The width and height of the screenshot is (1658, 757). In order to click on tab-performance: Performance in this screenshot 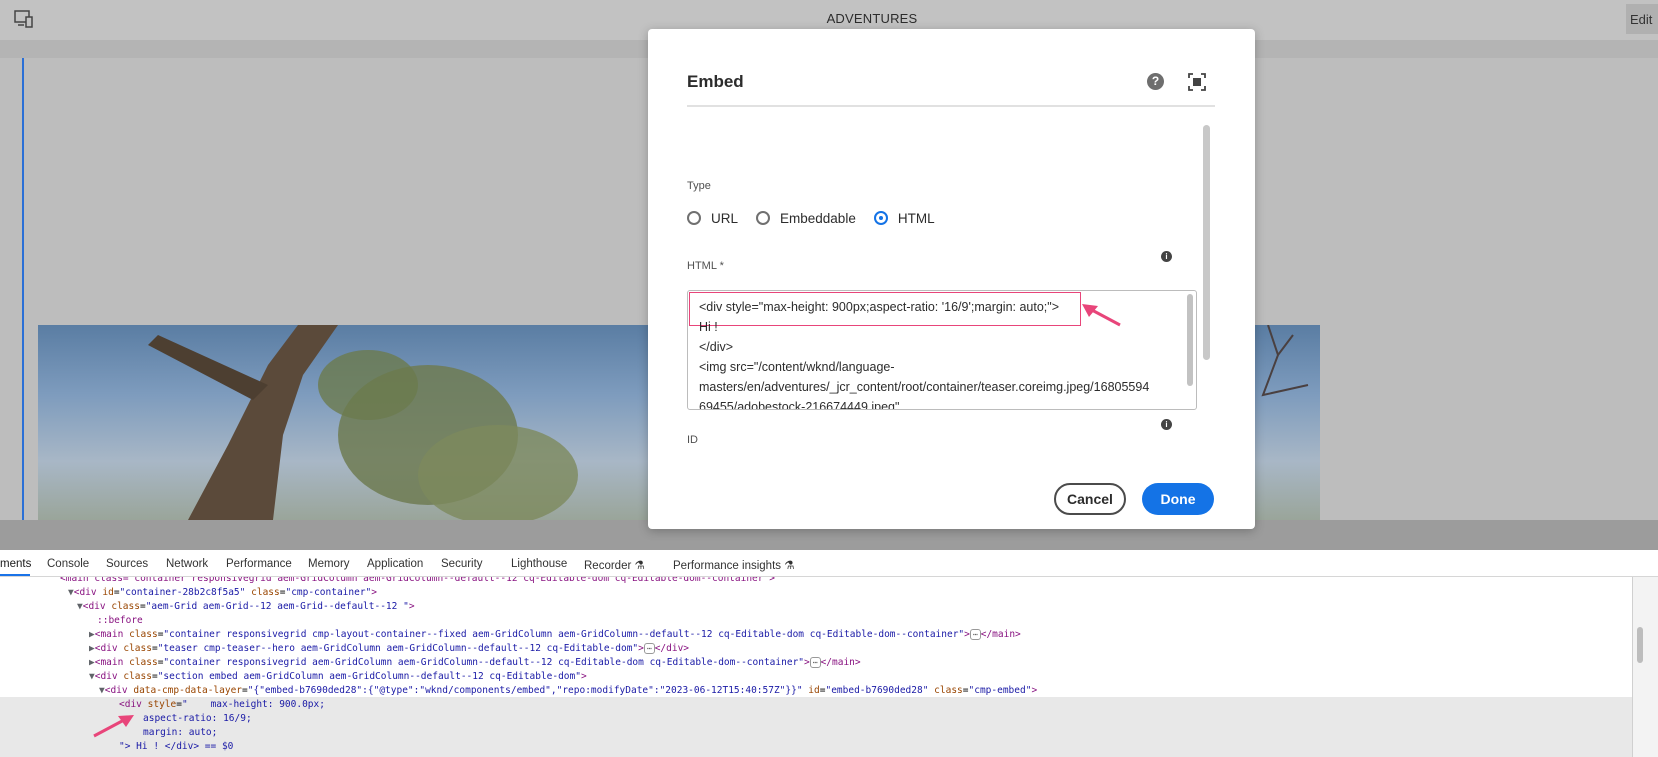, I will do `click(259, 564)`.